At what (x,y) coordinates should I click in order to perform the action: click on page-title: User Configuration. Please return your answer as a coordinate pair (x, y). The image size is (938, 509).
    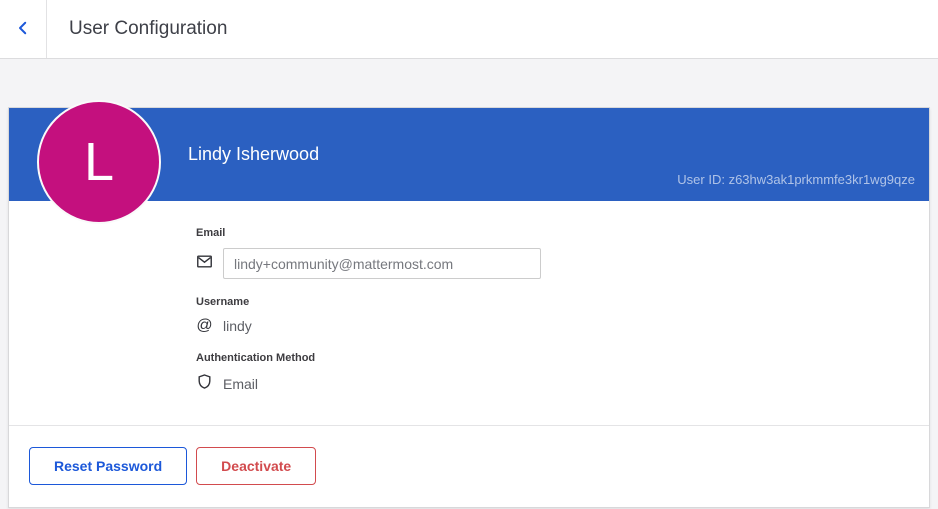
    Looking at the image, I should click on (148, 28).